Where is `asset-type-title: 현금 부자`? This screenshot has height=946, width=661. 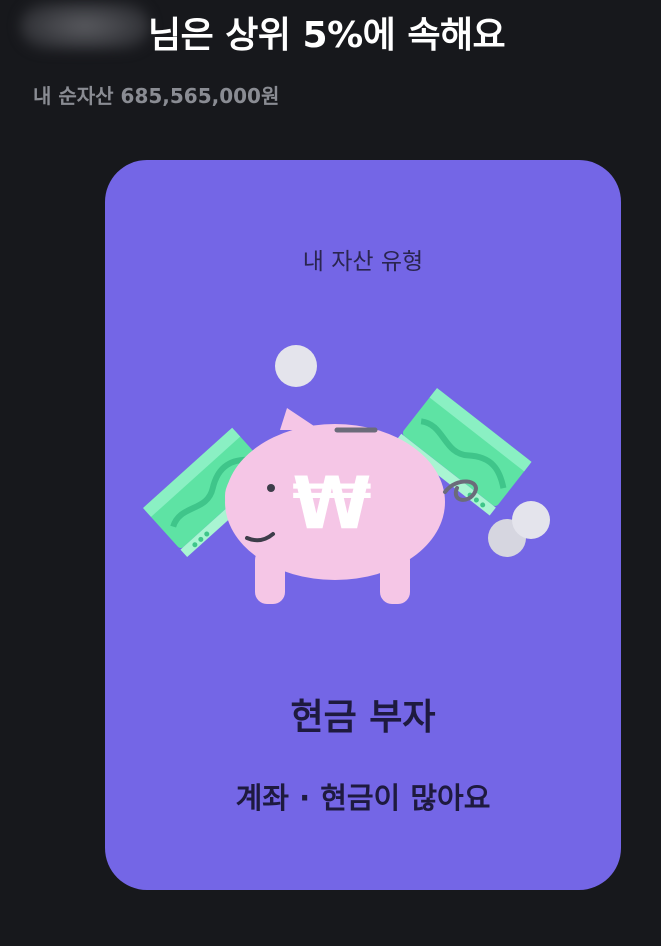 asset-type-title: 현금 부자 is located at coordinates (363, 717).